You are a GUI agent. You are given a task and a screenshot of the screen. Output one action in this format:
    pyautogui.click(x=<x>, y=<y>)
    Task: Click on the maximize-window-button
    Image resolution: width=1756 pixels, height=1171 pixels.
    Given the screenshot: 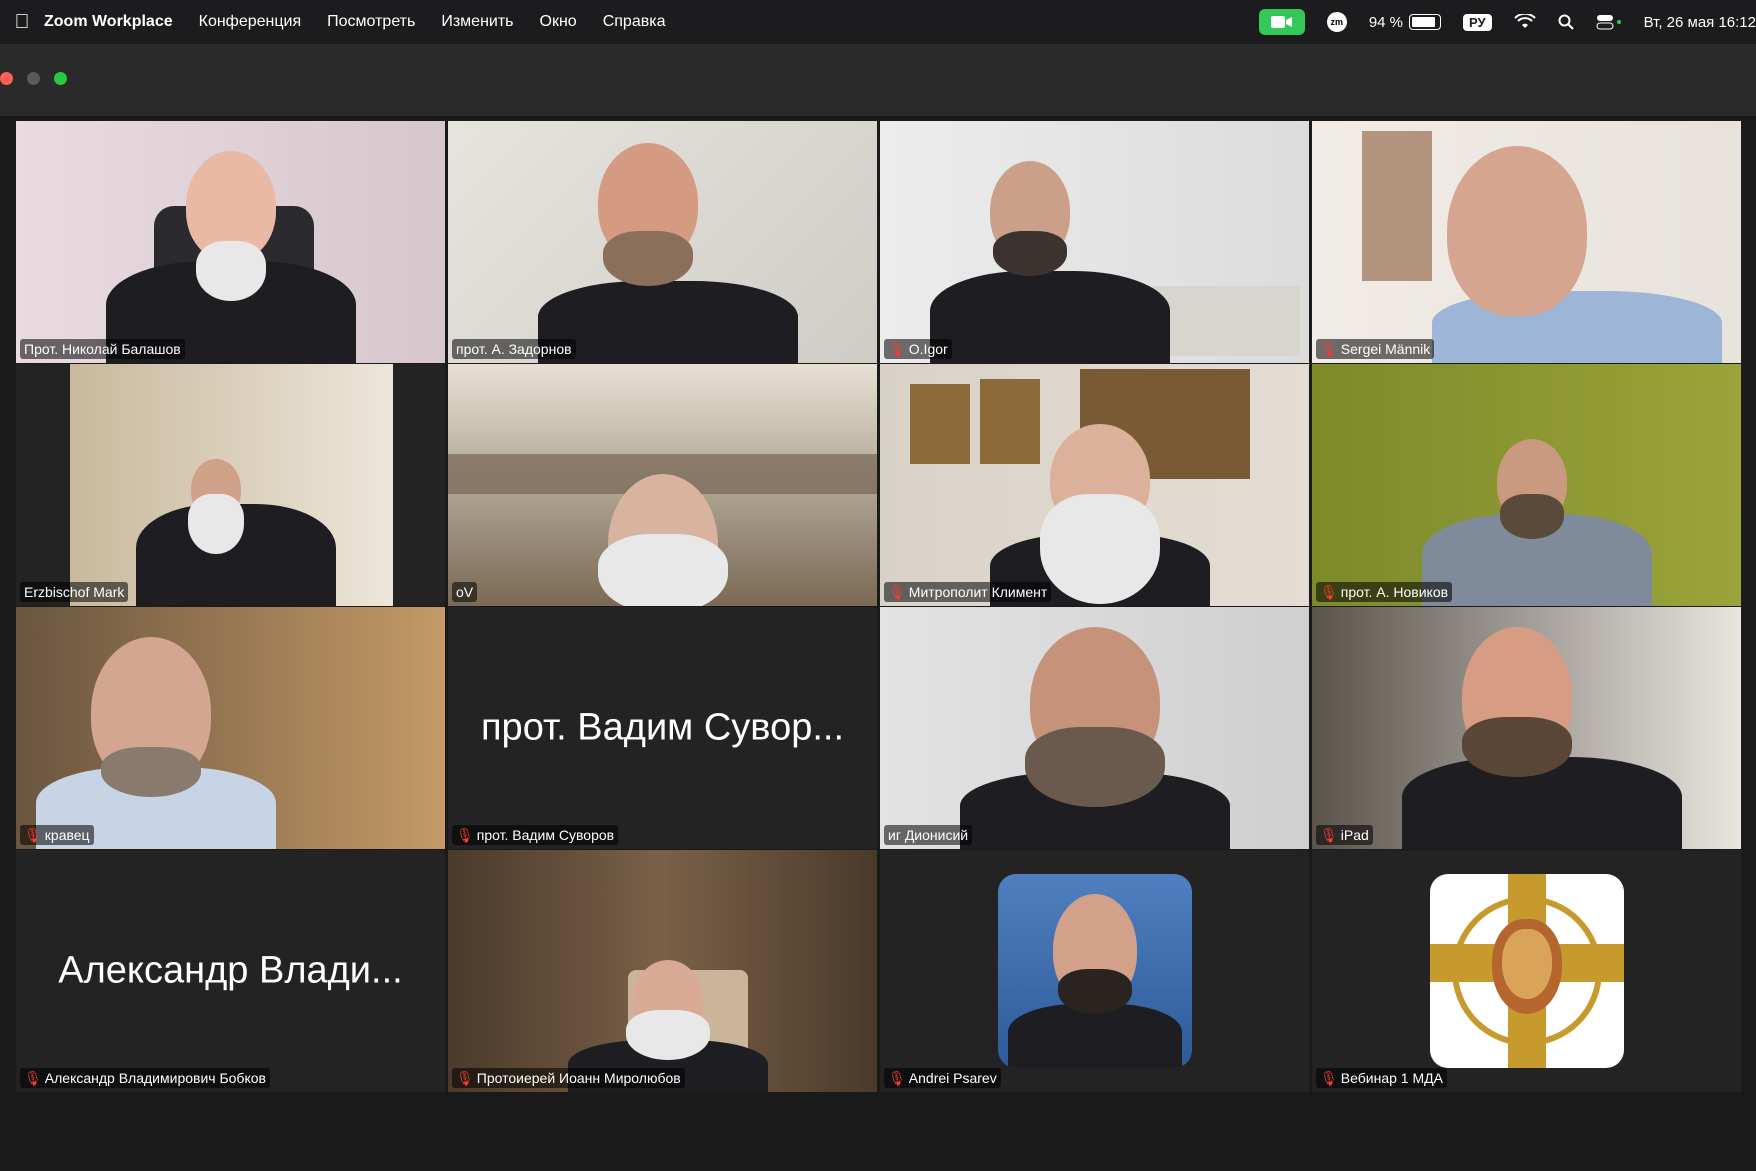 What is the action you would take?
    pyautogui.click(x=60, y=78)
    